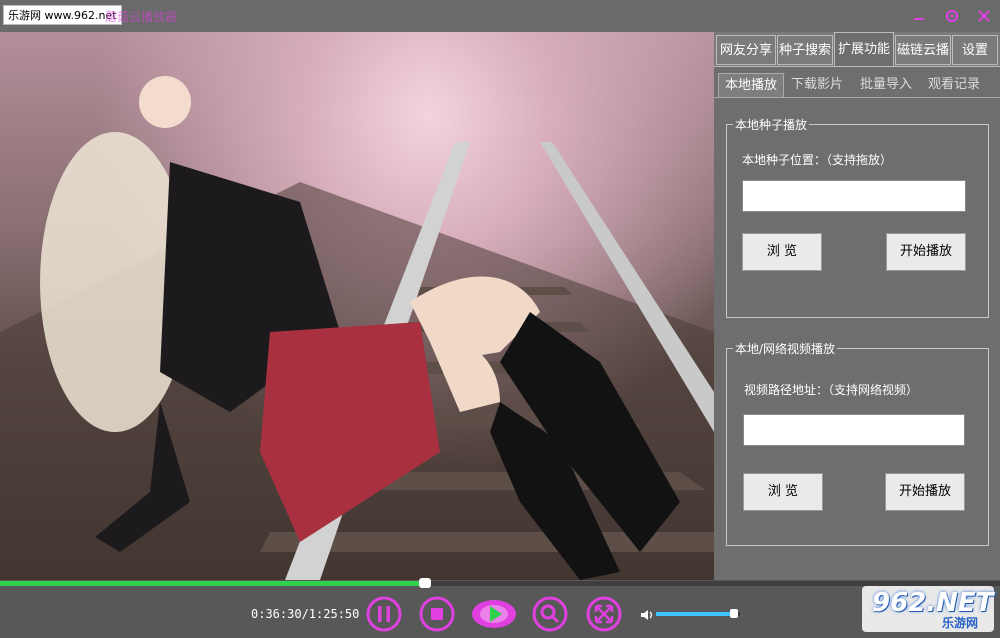 Image resolution: width=1000 pixels, height=638 pixels. I want to click on local-torrent-group: 本地种子播放 本地种子位置：（支持拖放） 浏 览 开始播放, so click(857, 217).